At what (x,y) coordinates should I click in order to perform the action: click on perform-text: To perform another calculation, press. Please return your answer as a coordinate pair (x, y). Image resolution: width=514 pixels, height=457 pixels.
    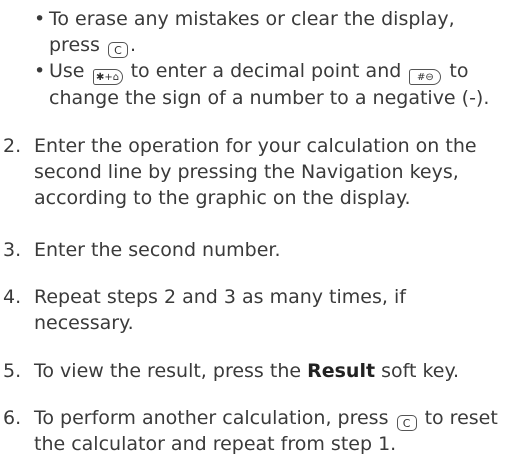
    Looking at the image, I should click on (214, 418).